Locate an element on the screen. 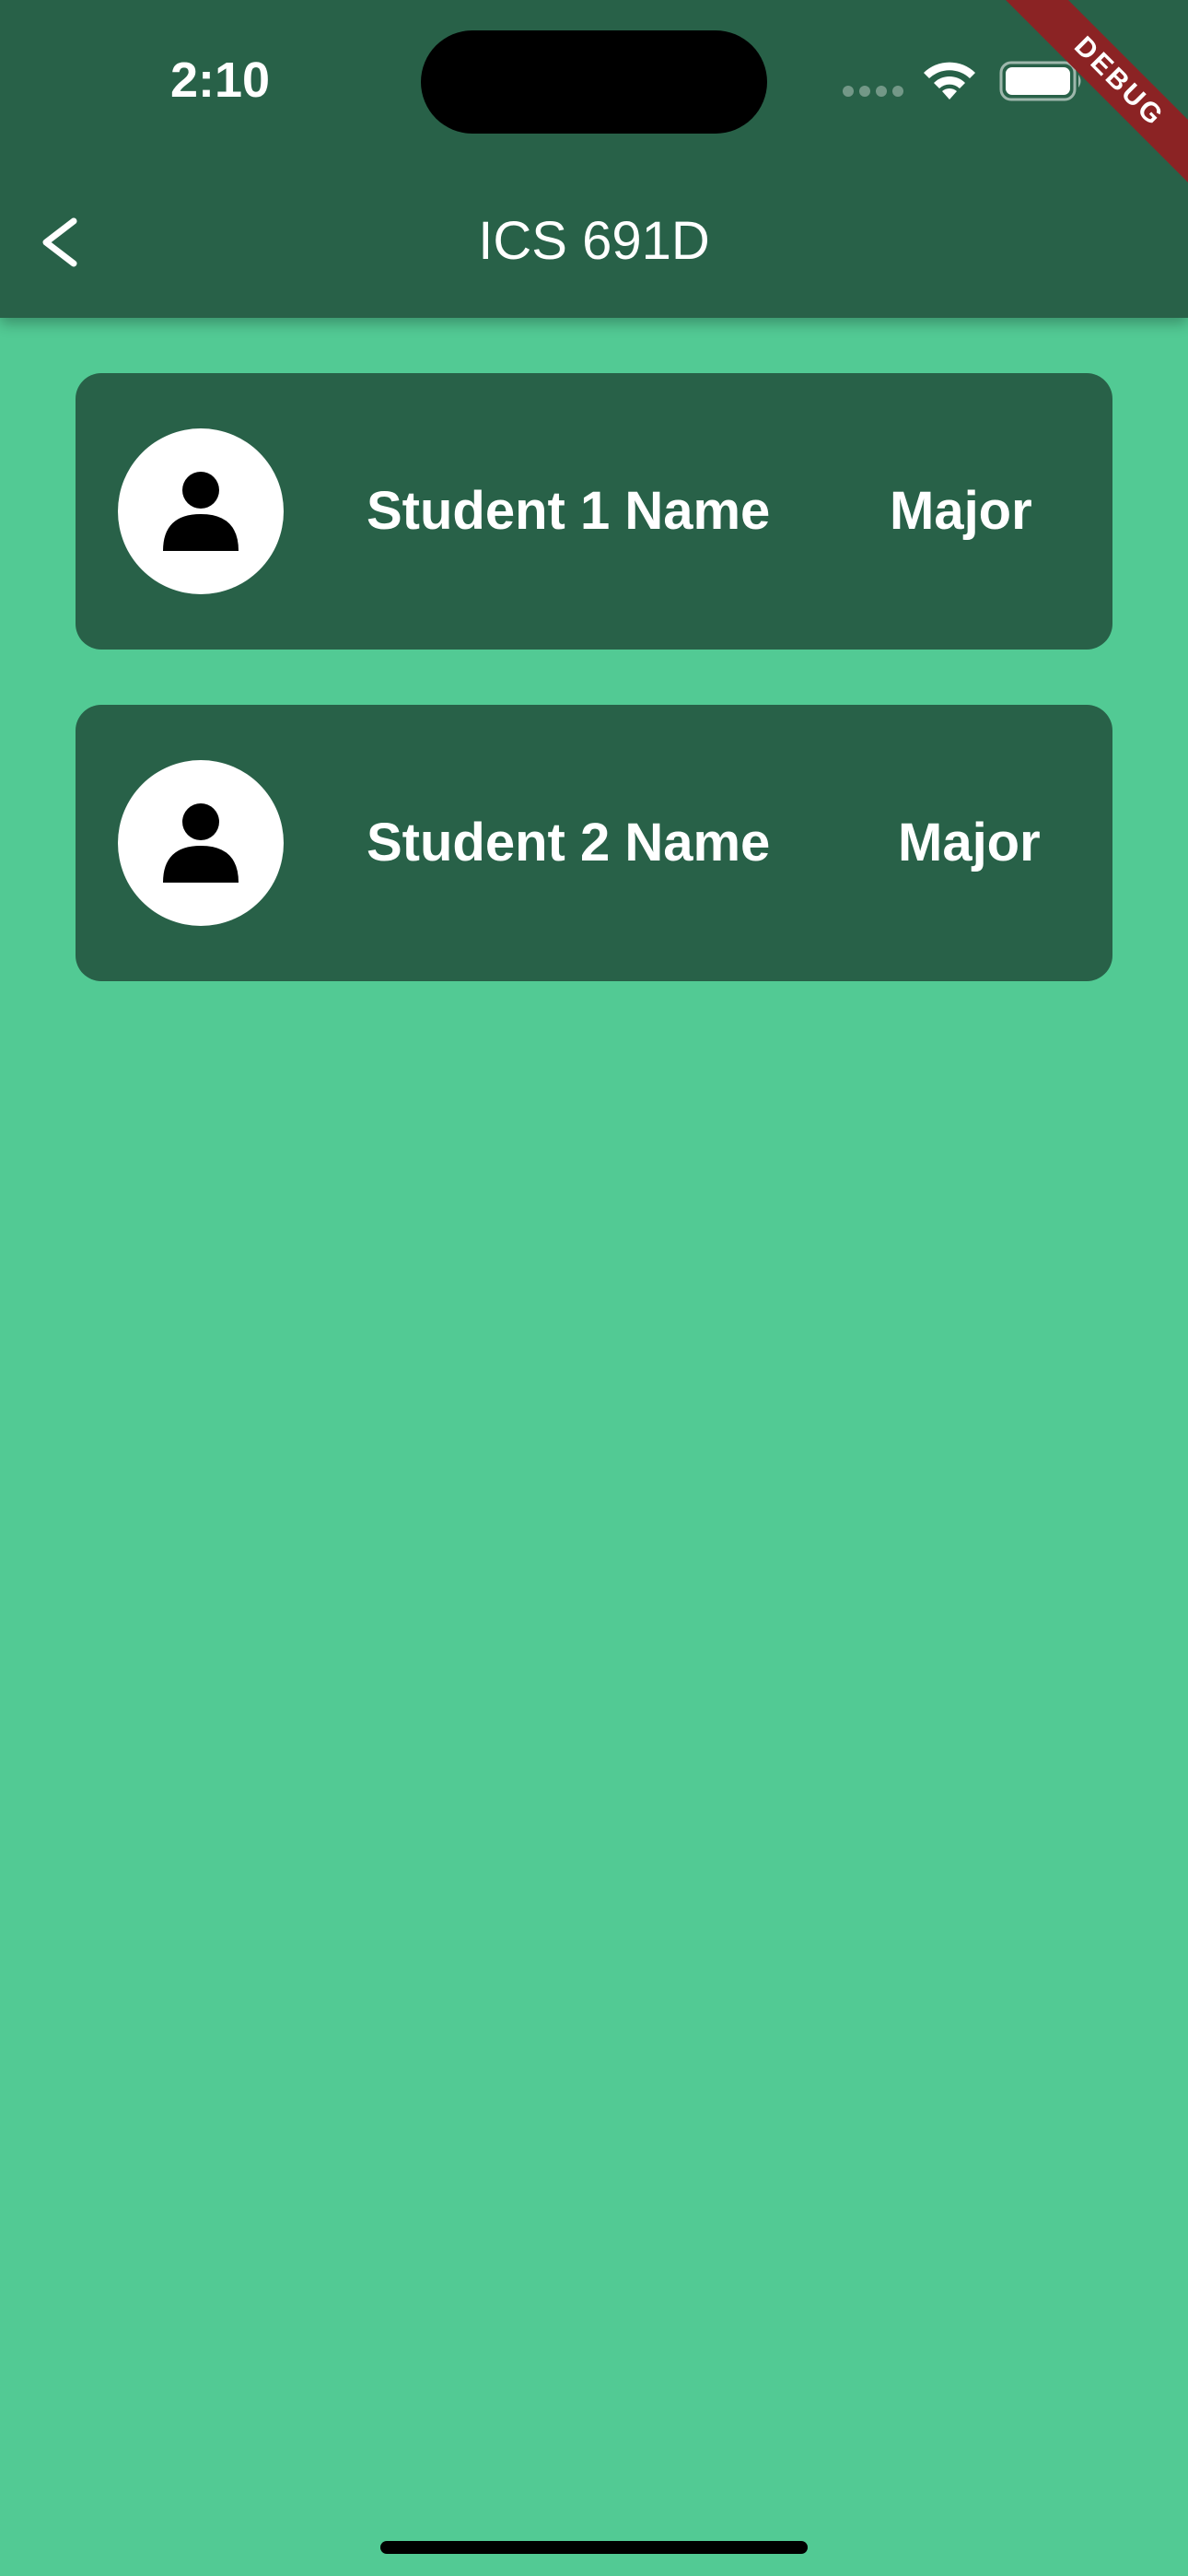 This screenshot has height=2576, width=1188. home-indicator is located at coordinates (594, 2547).